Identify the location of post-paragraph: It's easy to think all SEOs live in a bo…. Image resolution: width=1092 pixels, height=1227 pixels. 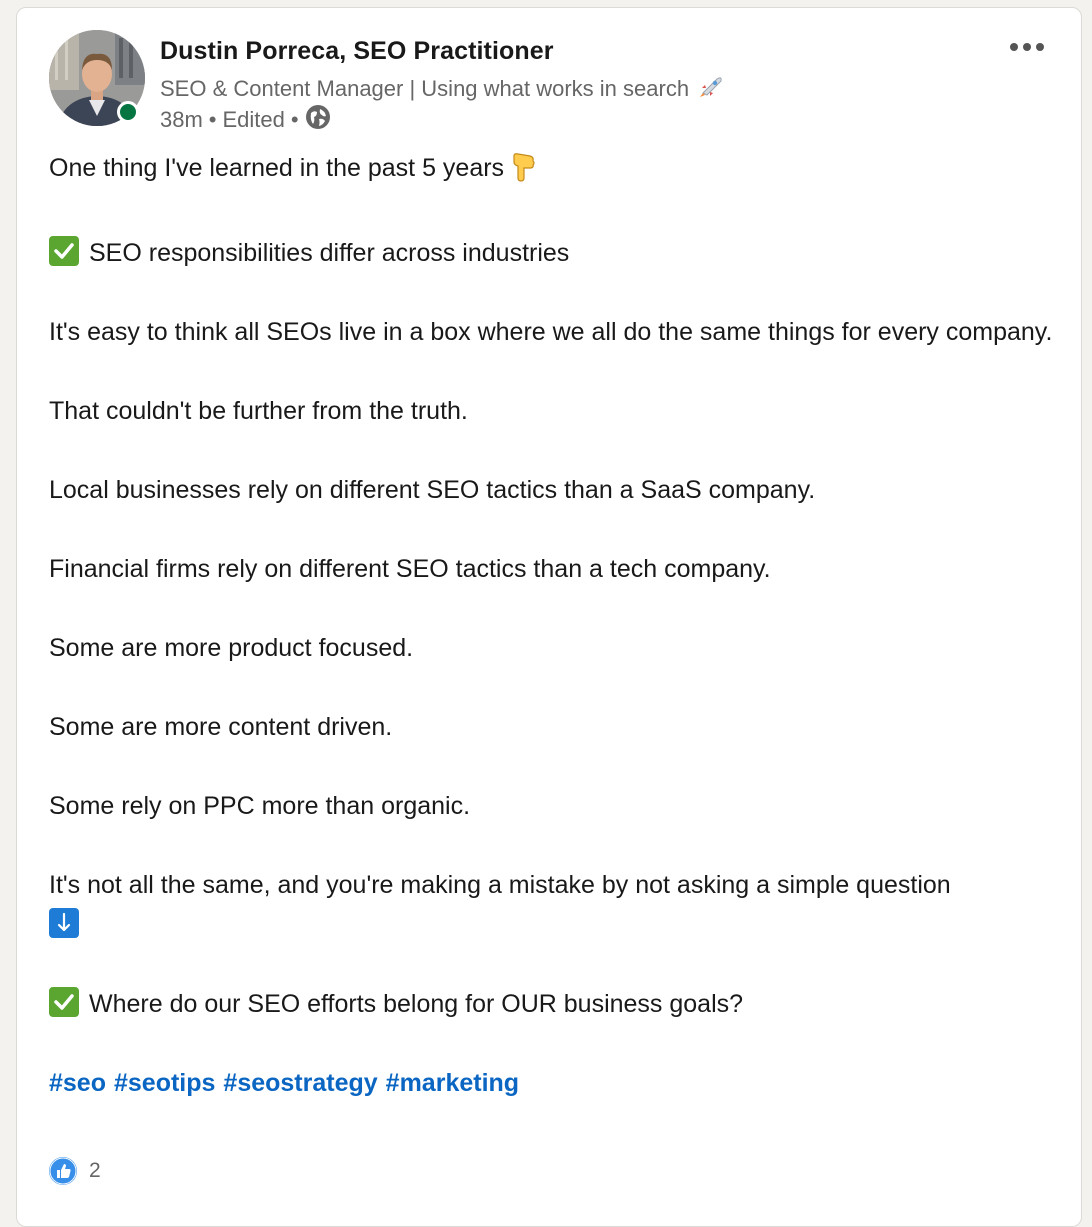
(551, 332).